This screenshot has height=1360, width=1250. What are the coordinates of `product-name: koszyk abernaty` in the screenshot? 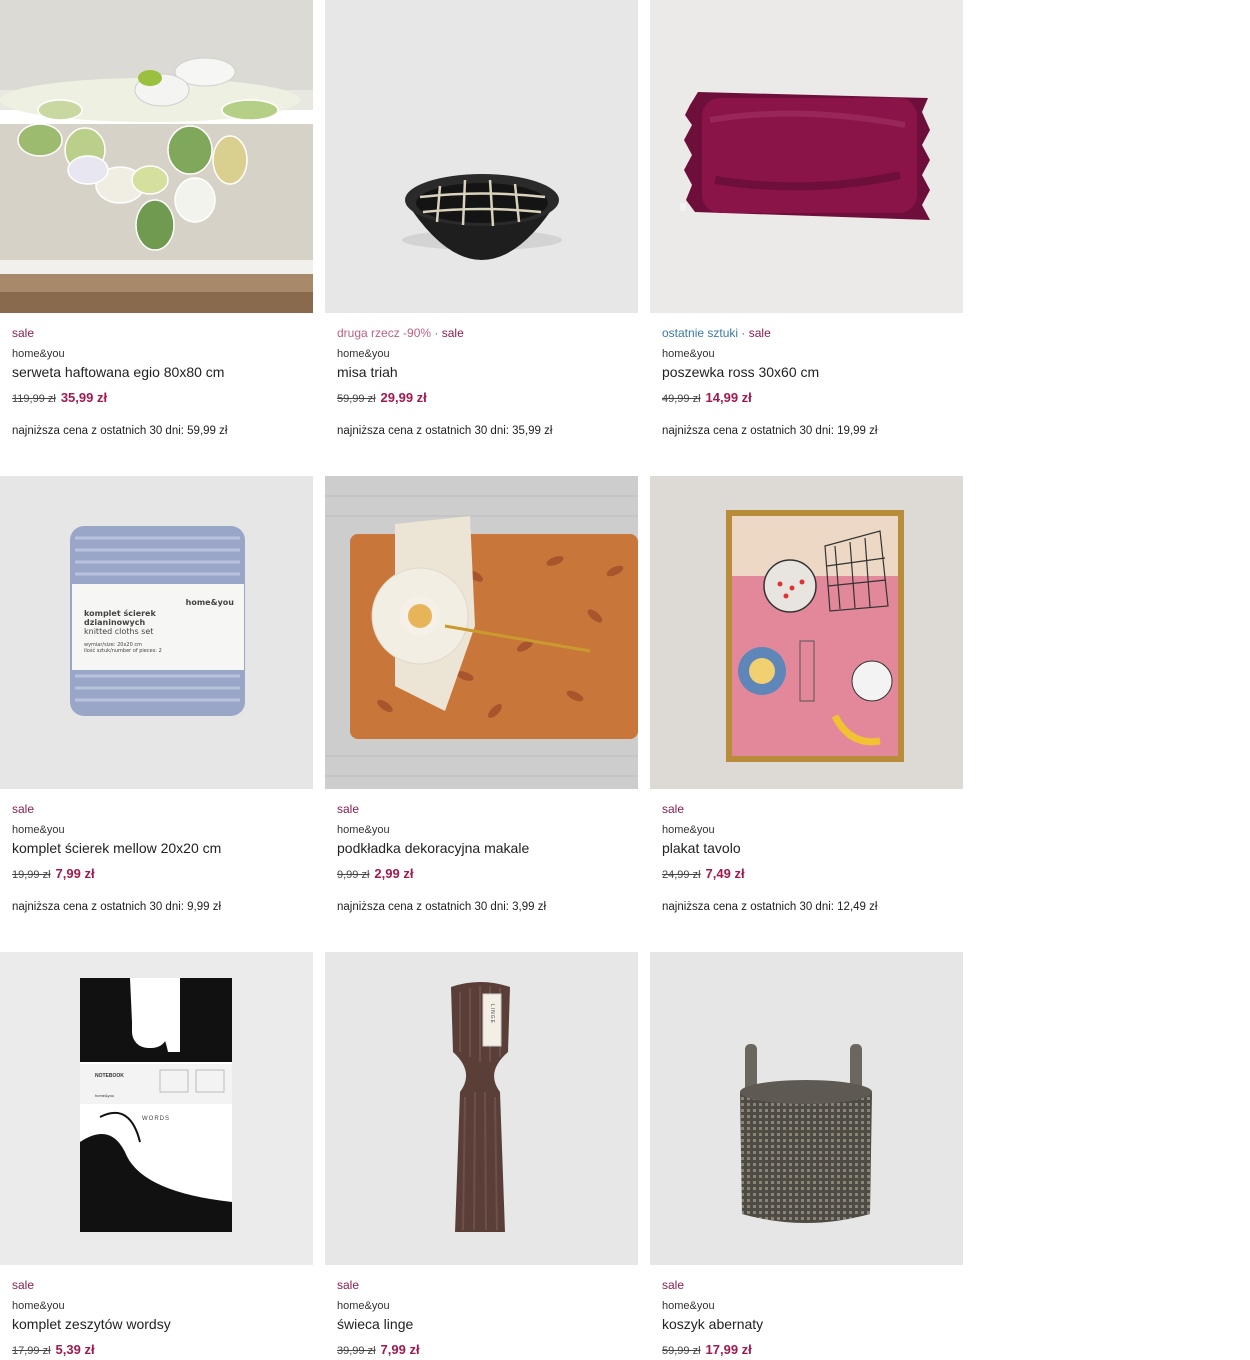 It's located at (806, 1324).